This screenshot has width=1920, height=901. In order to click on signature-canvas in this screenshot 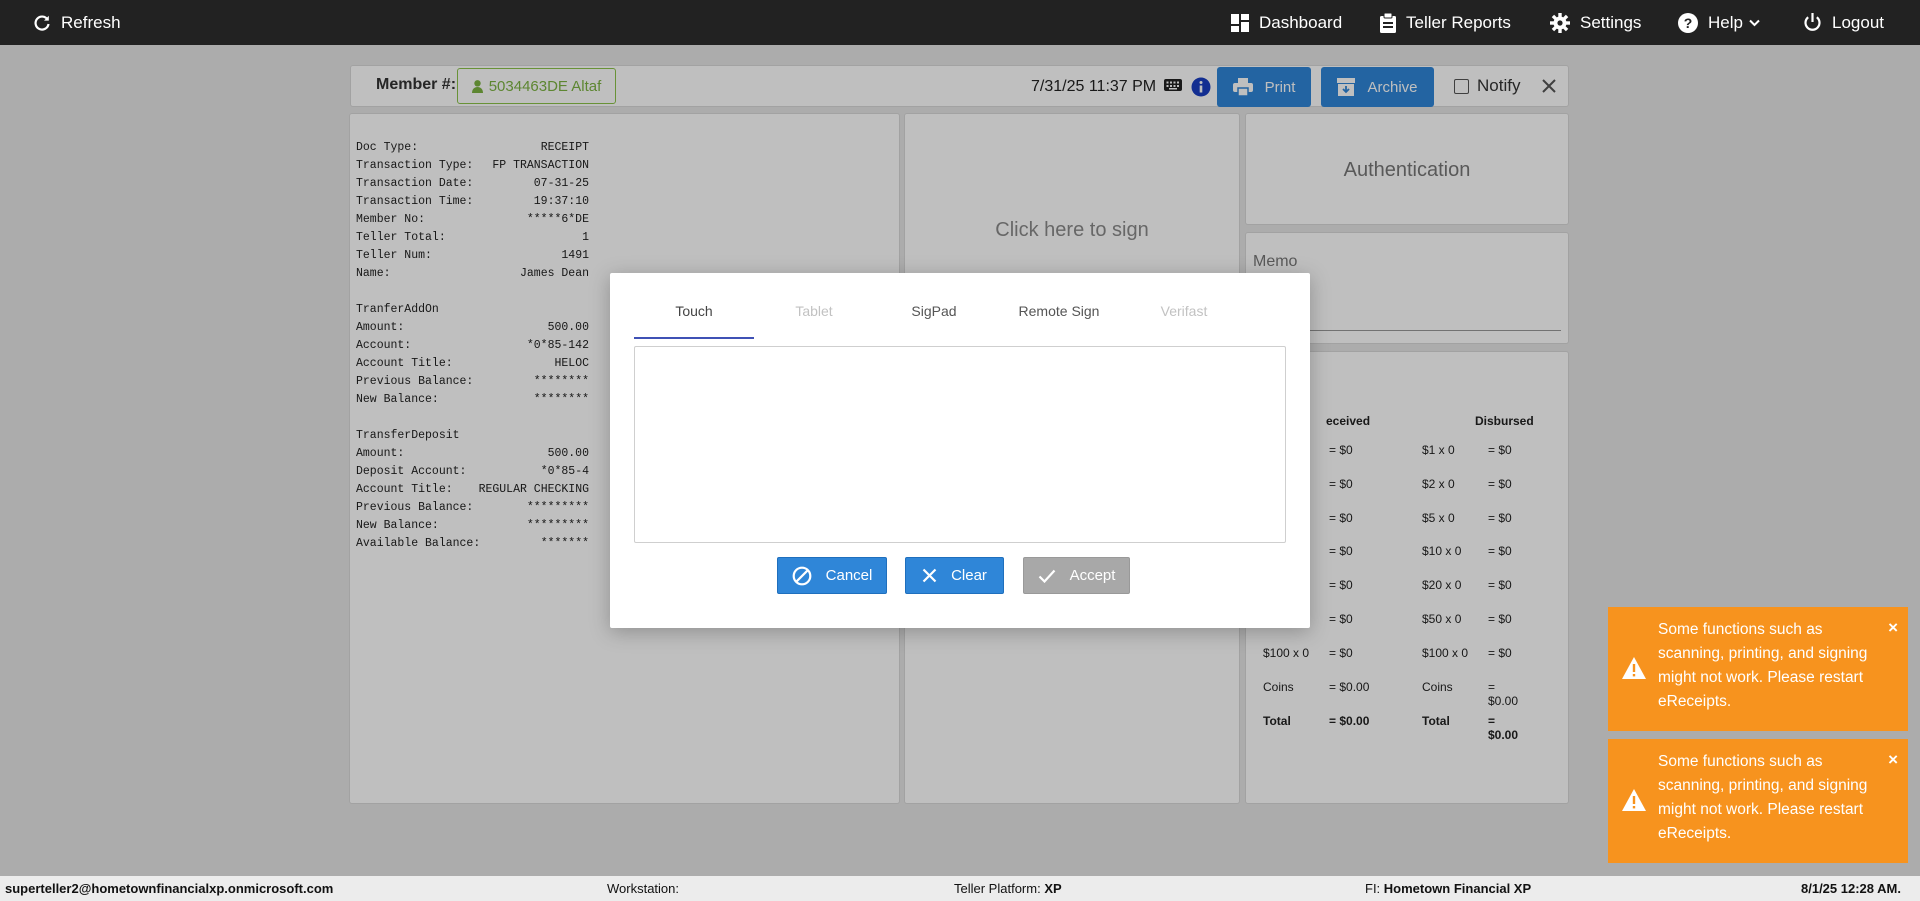, I will do `click(960, 444)`.